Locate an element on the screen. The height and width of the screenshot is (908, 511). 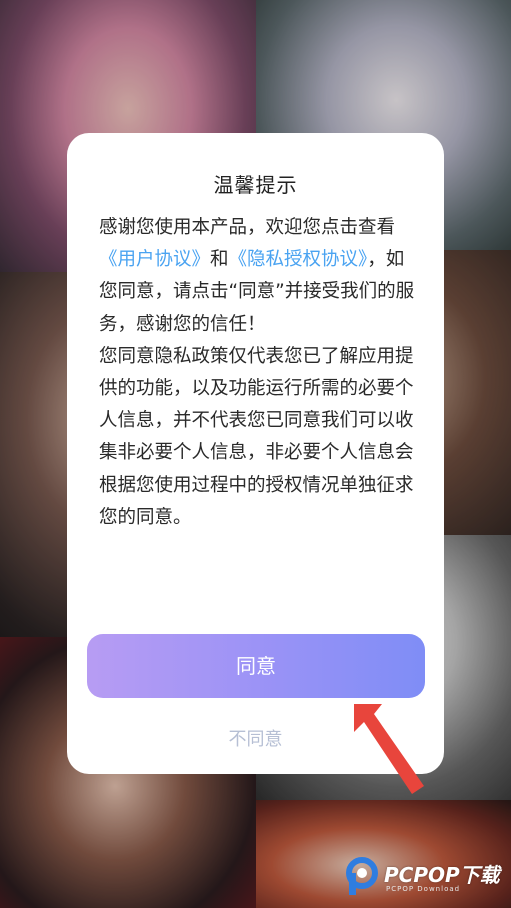
privacy-agreement-link: 《隐私授权协议》 is located at coordinates (298, 259).